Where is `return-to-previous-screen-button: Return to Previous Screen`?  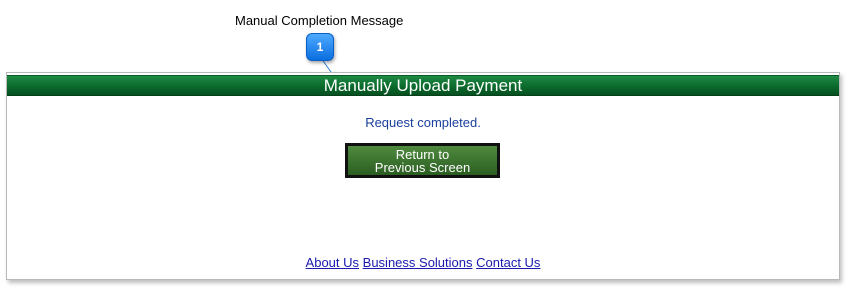
return-to-previous-screen-button: Return to Previous Screen is located at coordinates (422, 160).